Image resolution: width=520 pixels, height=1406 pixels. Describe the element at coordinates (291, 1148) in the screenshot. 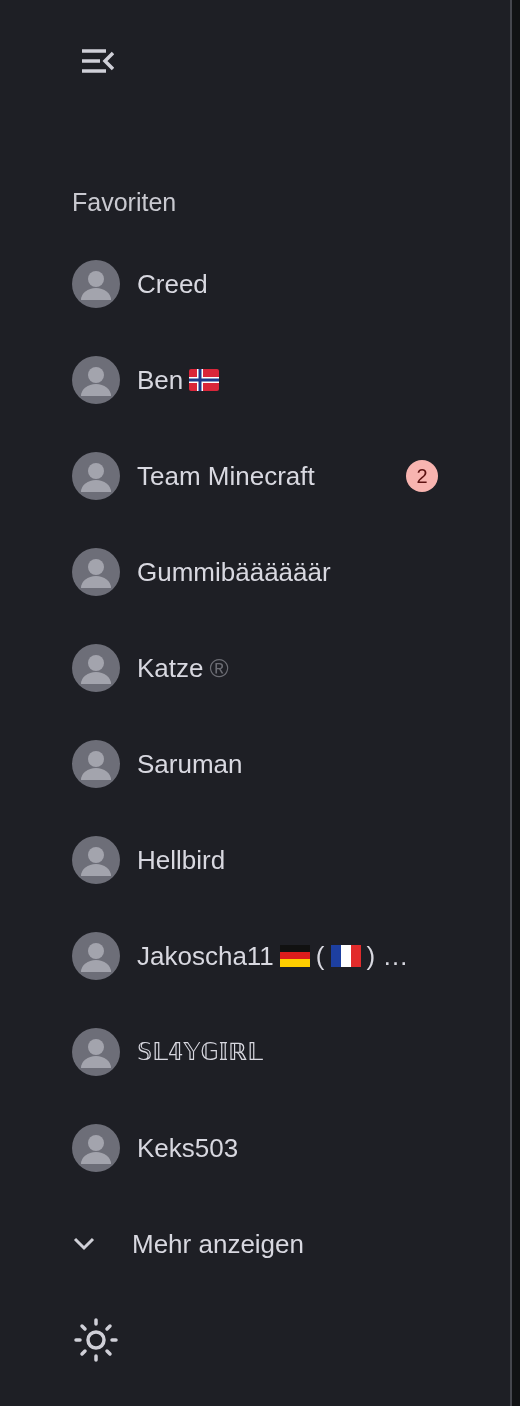

I see `contact-row: Keks503` at that location.